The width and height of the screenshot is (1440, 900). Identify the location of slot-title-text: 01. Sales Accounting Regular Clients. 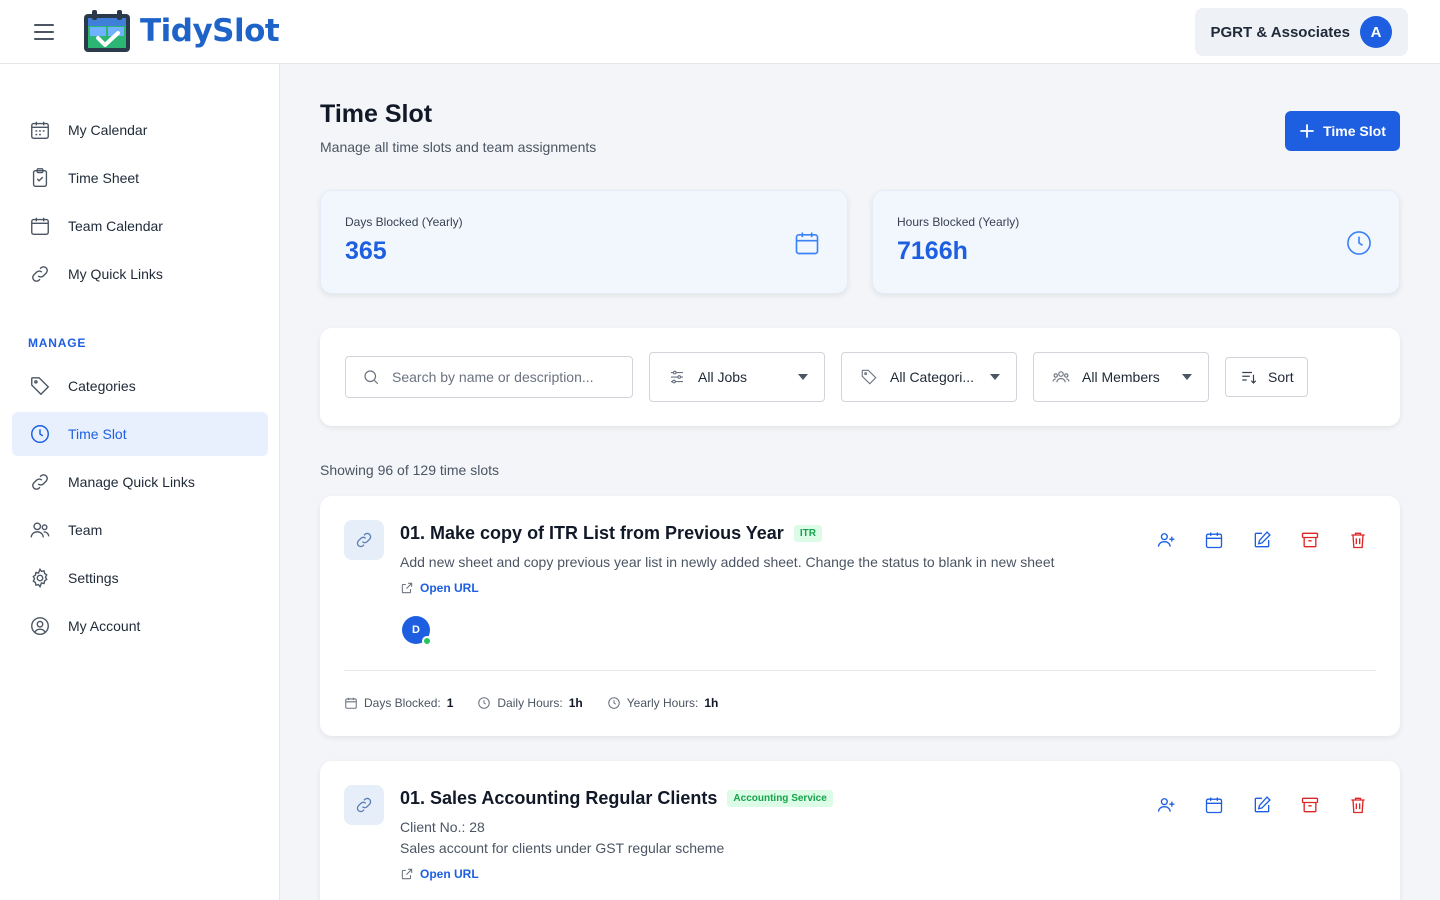
(559, 798).